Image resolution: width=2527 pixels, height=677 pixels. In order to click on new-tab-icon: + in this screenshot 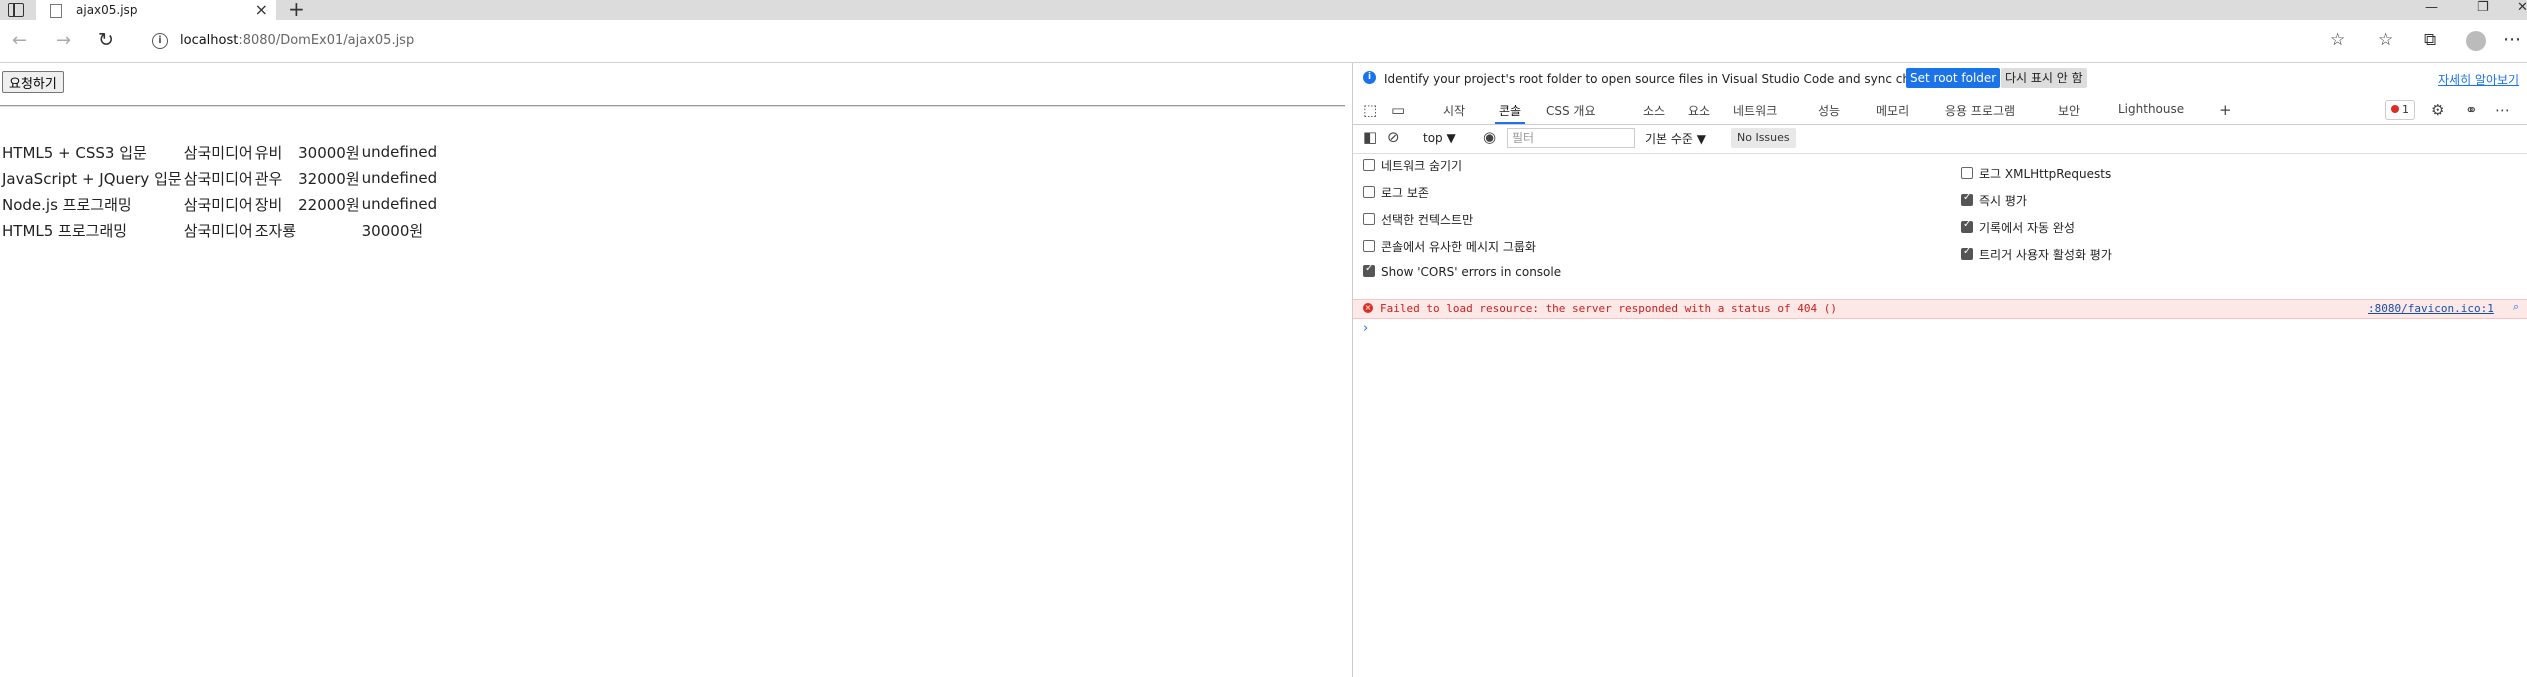, I will do `click(296, 10)`.